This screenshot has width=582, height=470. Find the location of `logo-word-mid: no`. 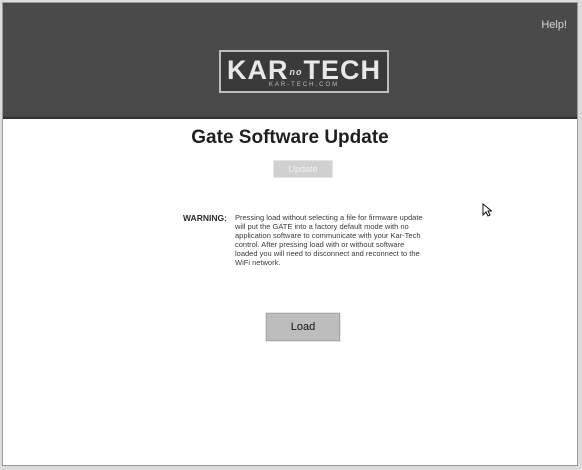

logo-word-mid: no is located at coordinates (296, 71).